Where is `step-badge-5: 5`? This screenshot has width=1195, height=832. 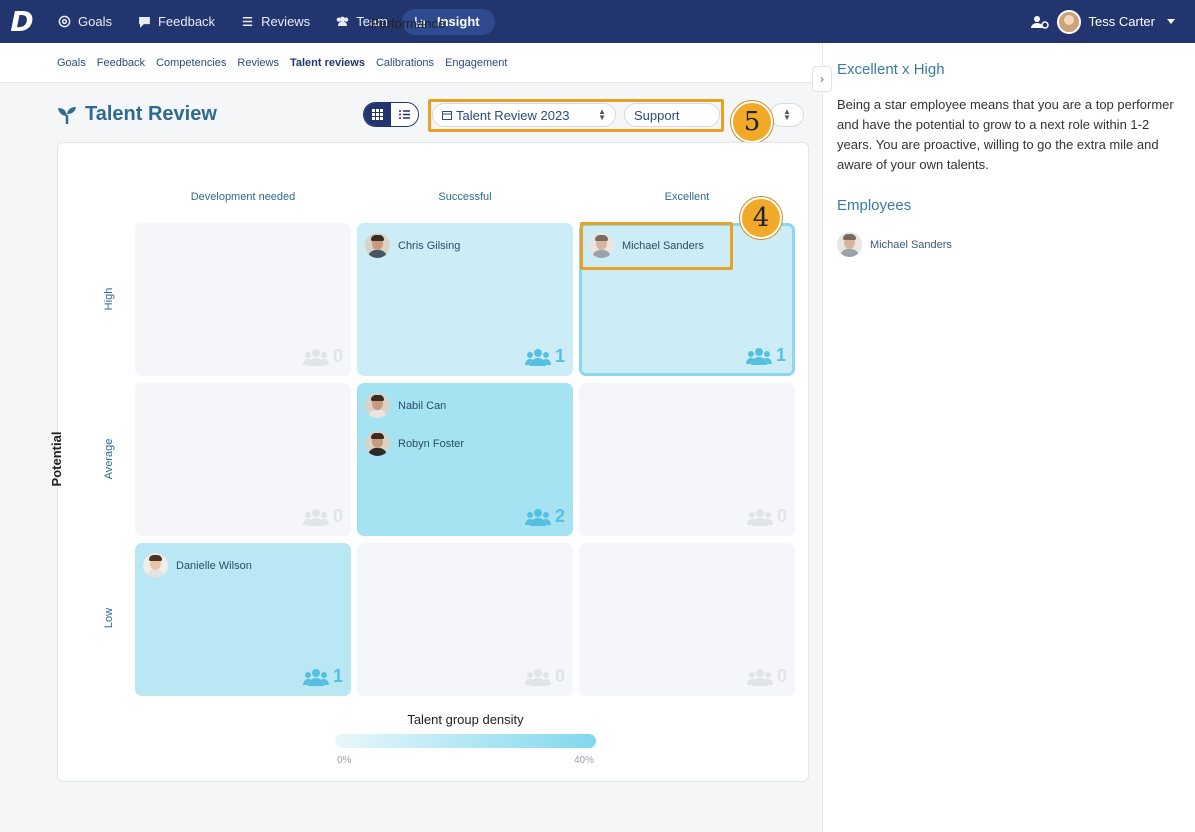 step-badge-5: 5 is located at coordinates (752, 122).